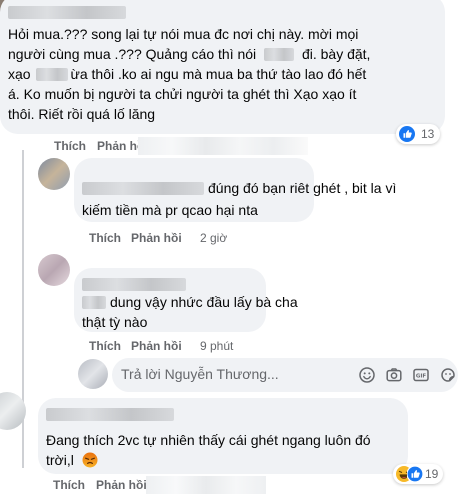 The image size is (461, 497). What do you see at coordinates (90, 460) in the screenshot?
I see `angry-face-icon` at bounding box center [90, 460].